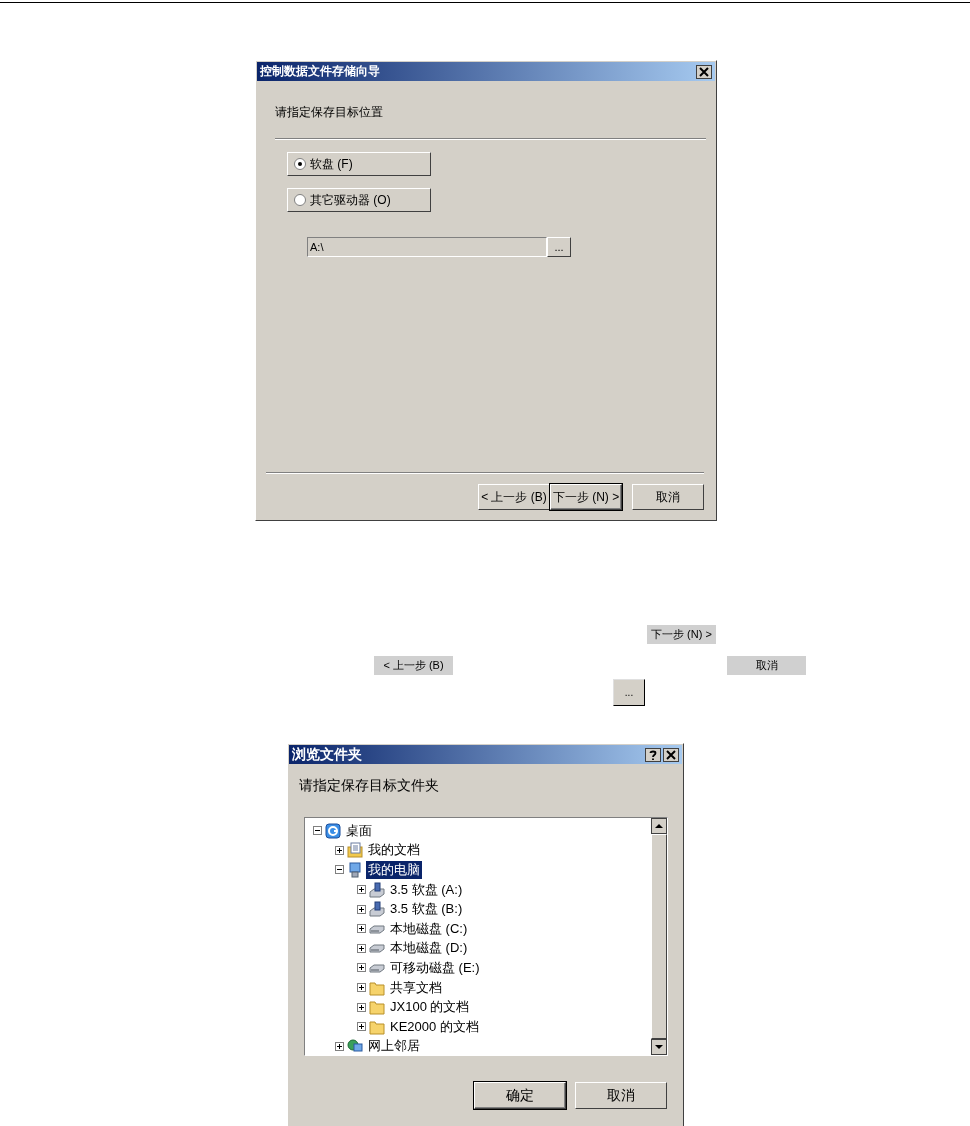 The height and width of the screenshot is (1126, 970). Describe the element at coordinates (659, 826) in the screenshot. I see `scroll-up-icon` at that location.